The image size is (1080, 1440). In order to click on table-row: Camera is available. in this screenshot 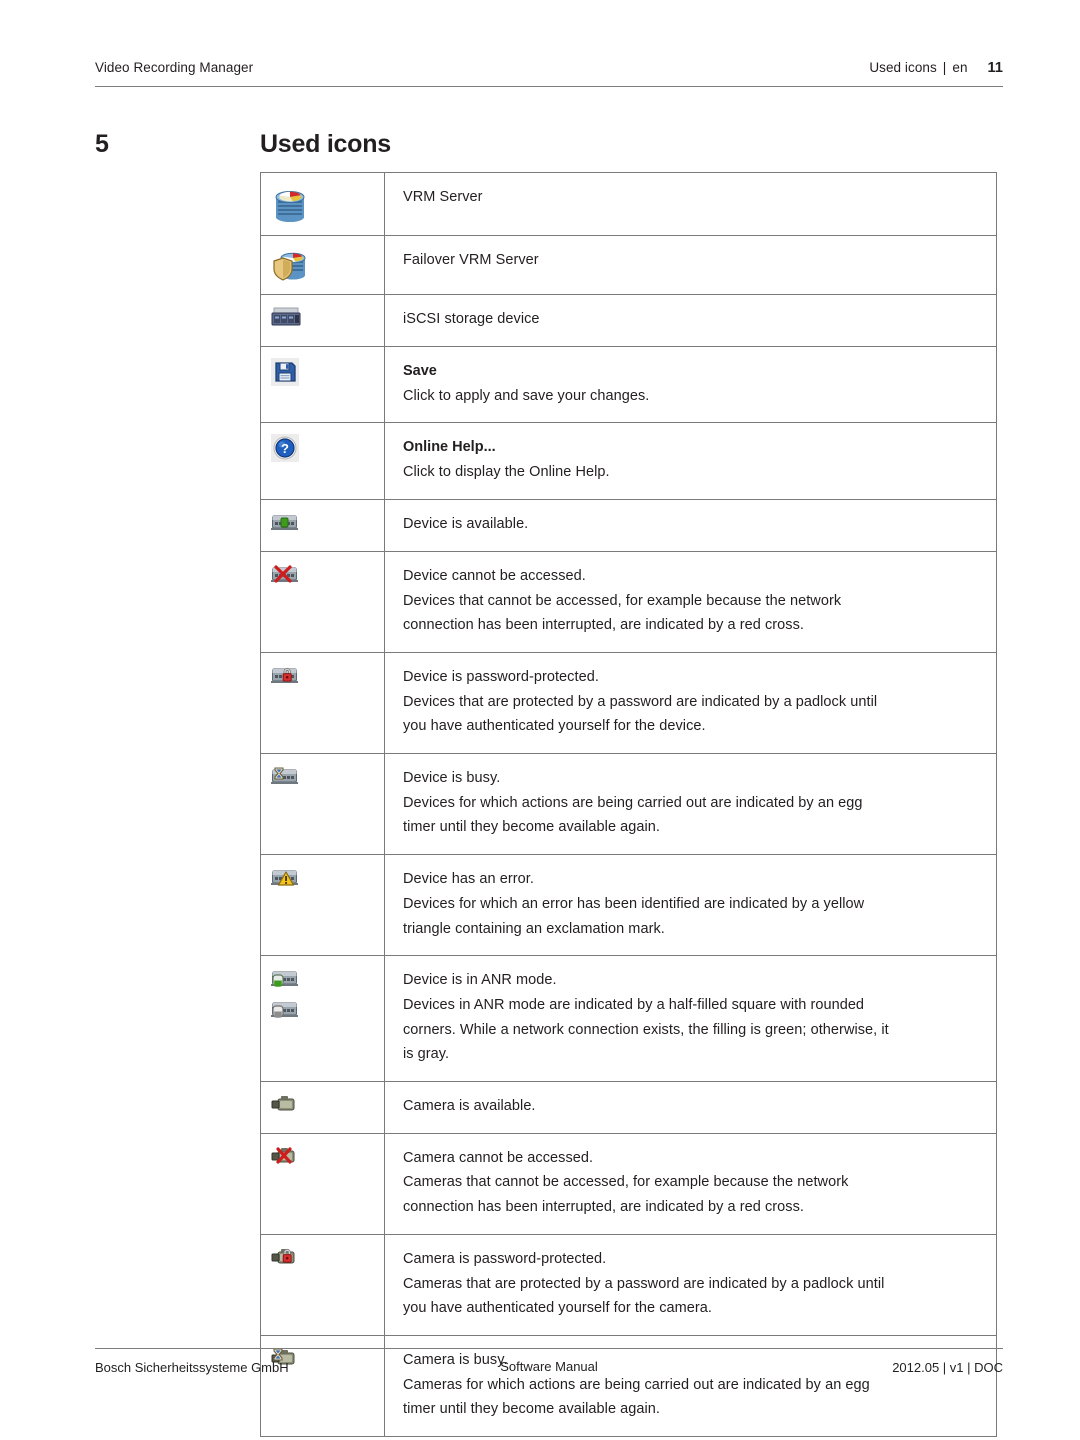, I will do `click(628, 1107)`.